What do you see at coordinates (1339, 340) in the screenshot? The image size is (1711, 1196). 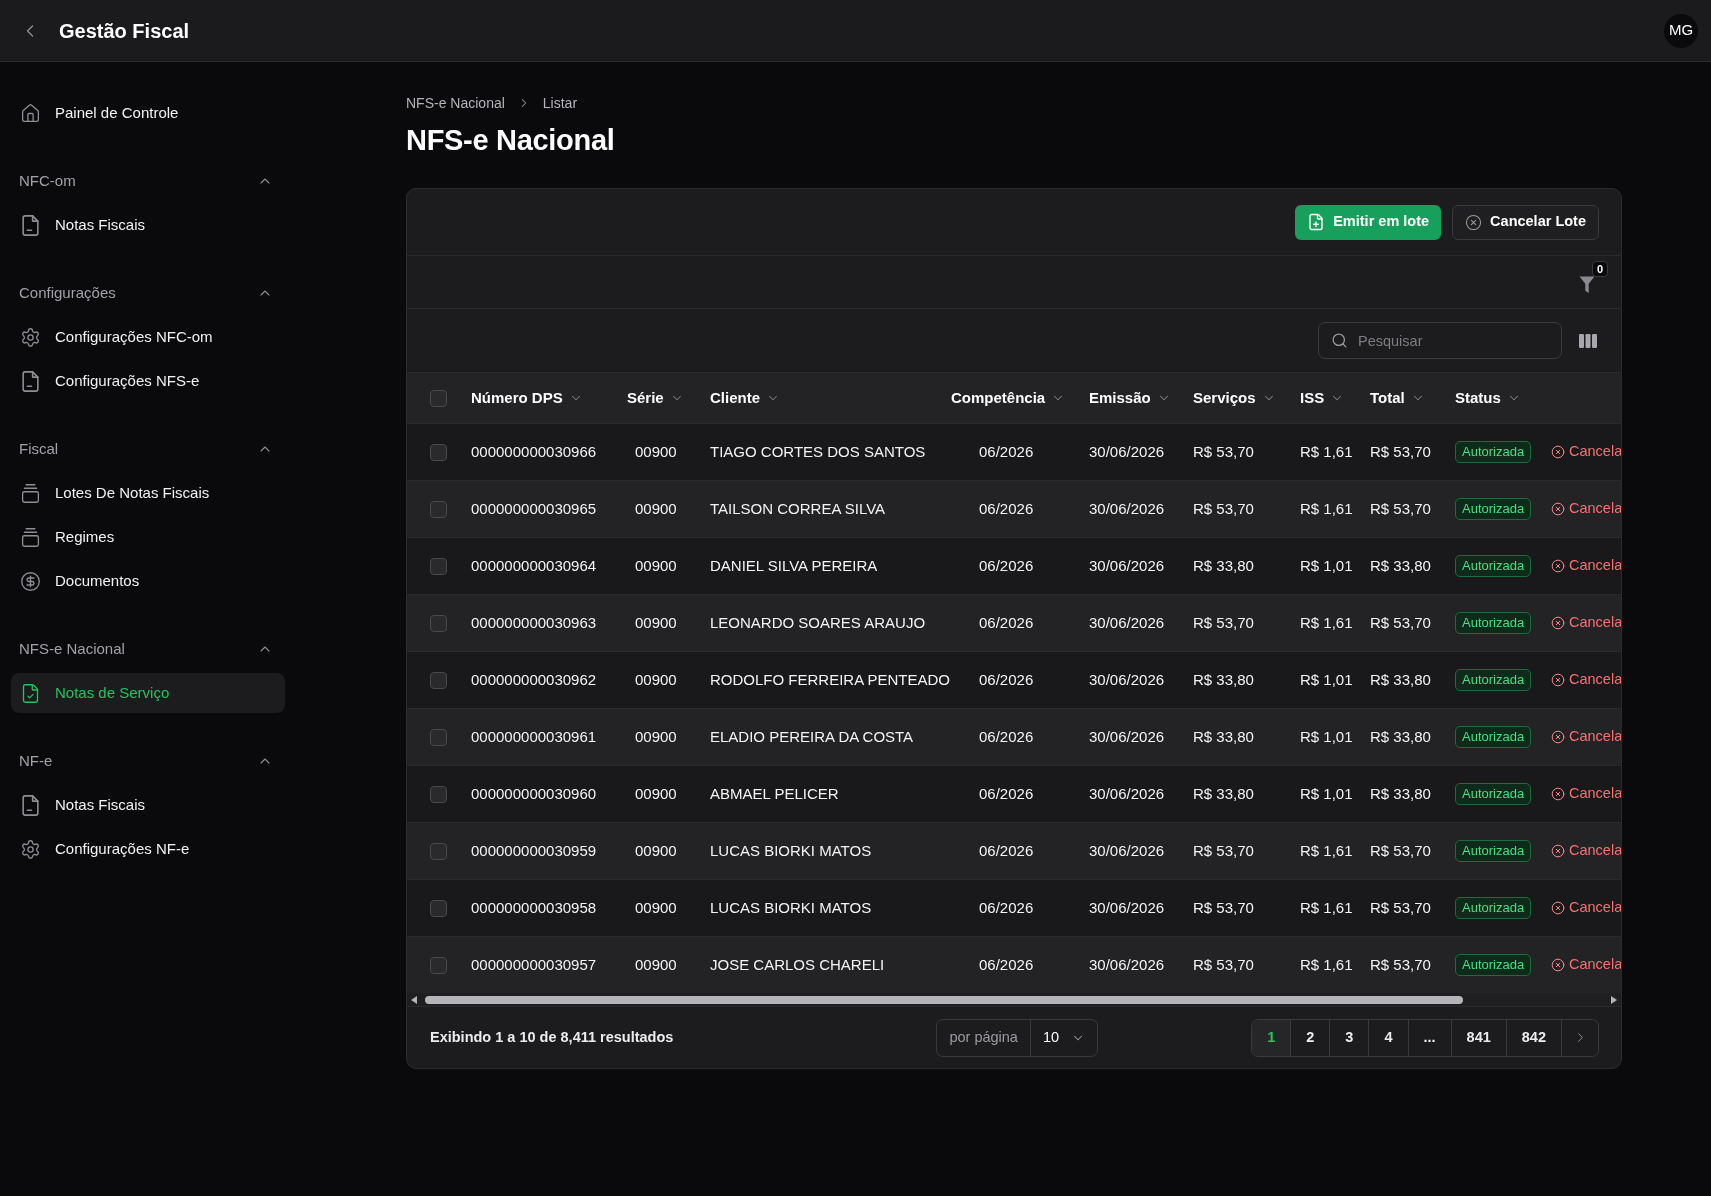 I see `search-icon` at bounding box center [1339, 340].